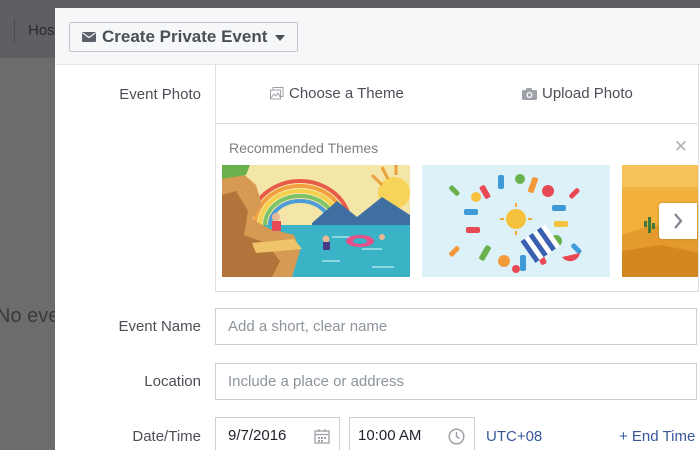 The width and height of the screenshot is (700, 450). What do you see at coordinates (257, 435) in the screenshot?
I see `date-value: 9/7/2016` at bounding box center [257, 435].